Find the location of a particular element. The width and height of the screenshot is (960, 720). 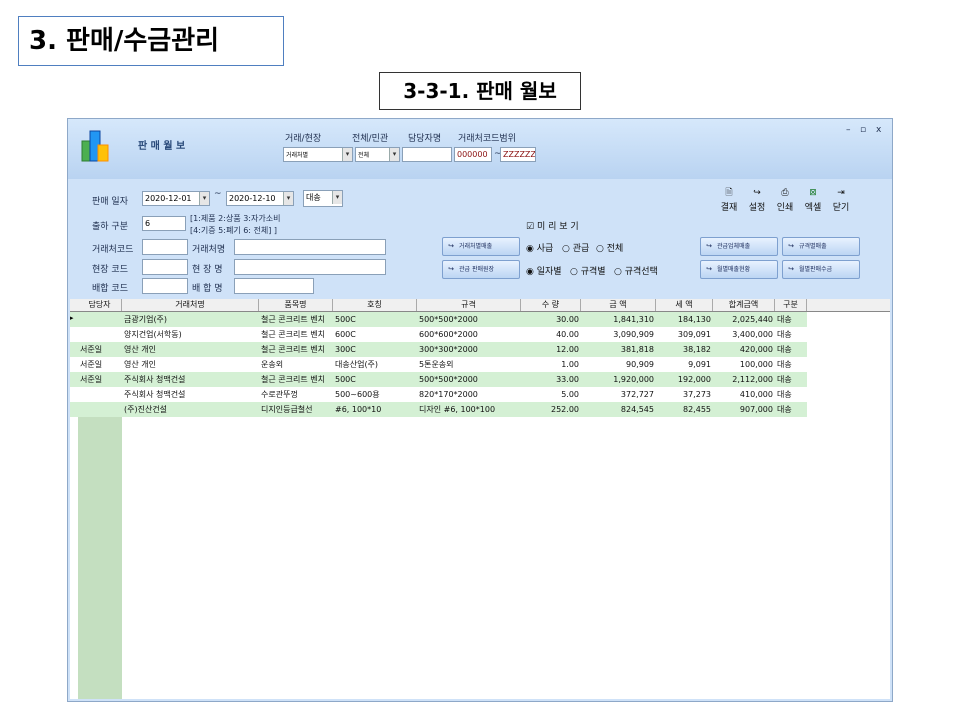

toolbar-approve-button: 🗎 결재 is located at coordinates (729, 201).